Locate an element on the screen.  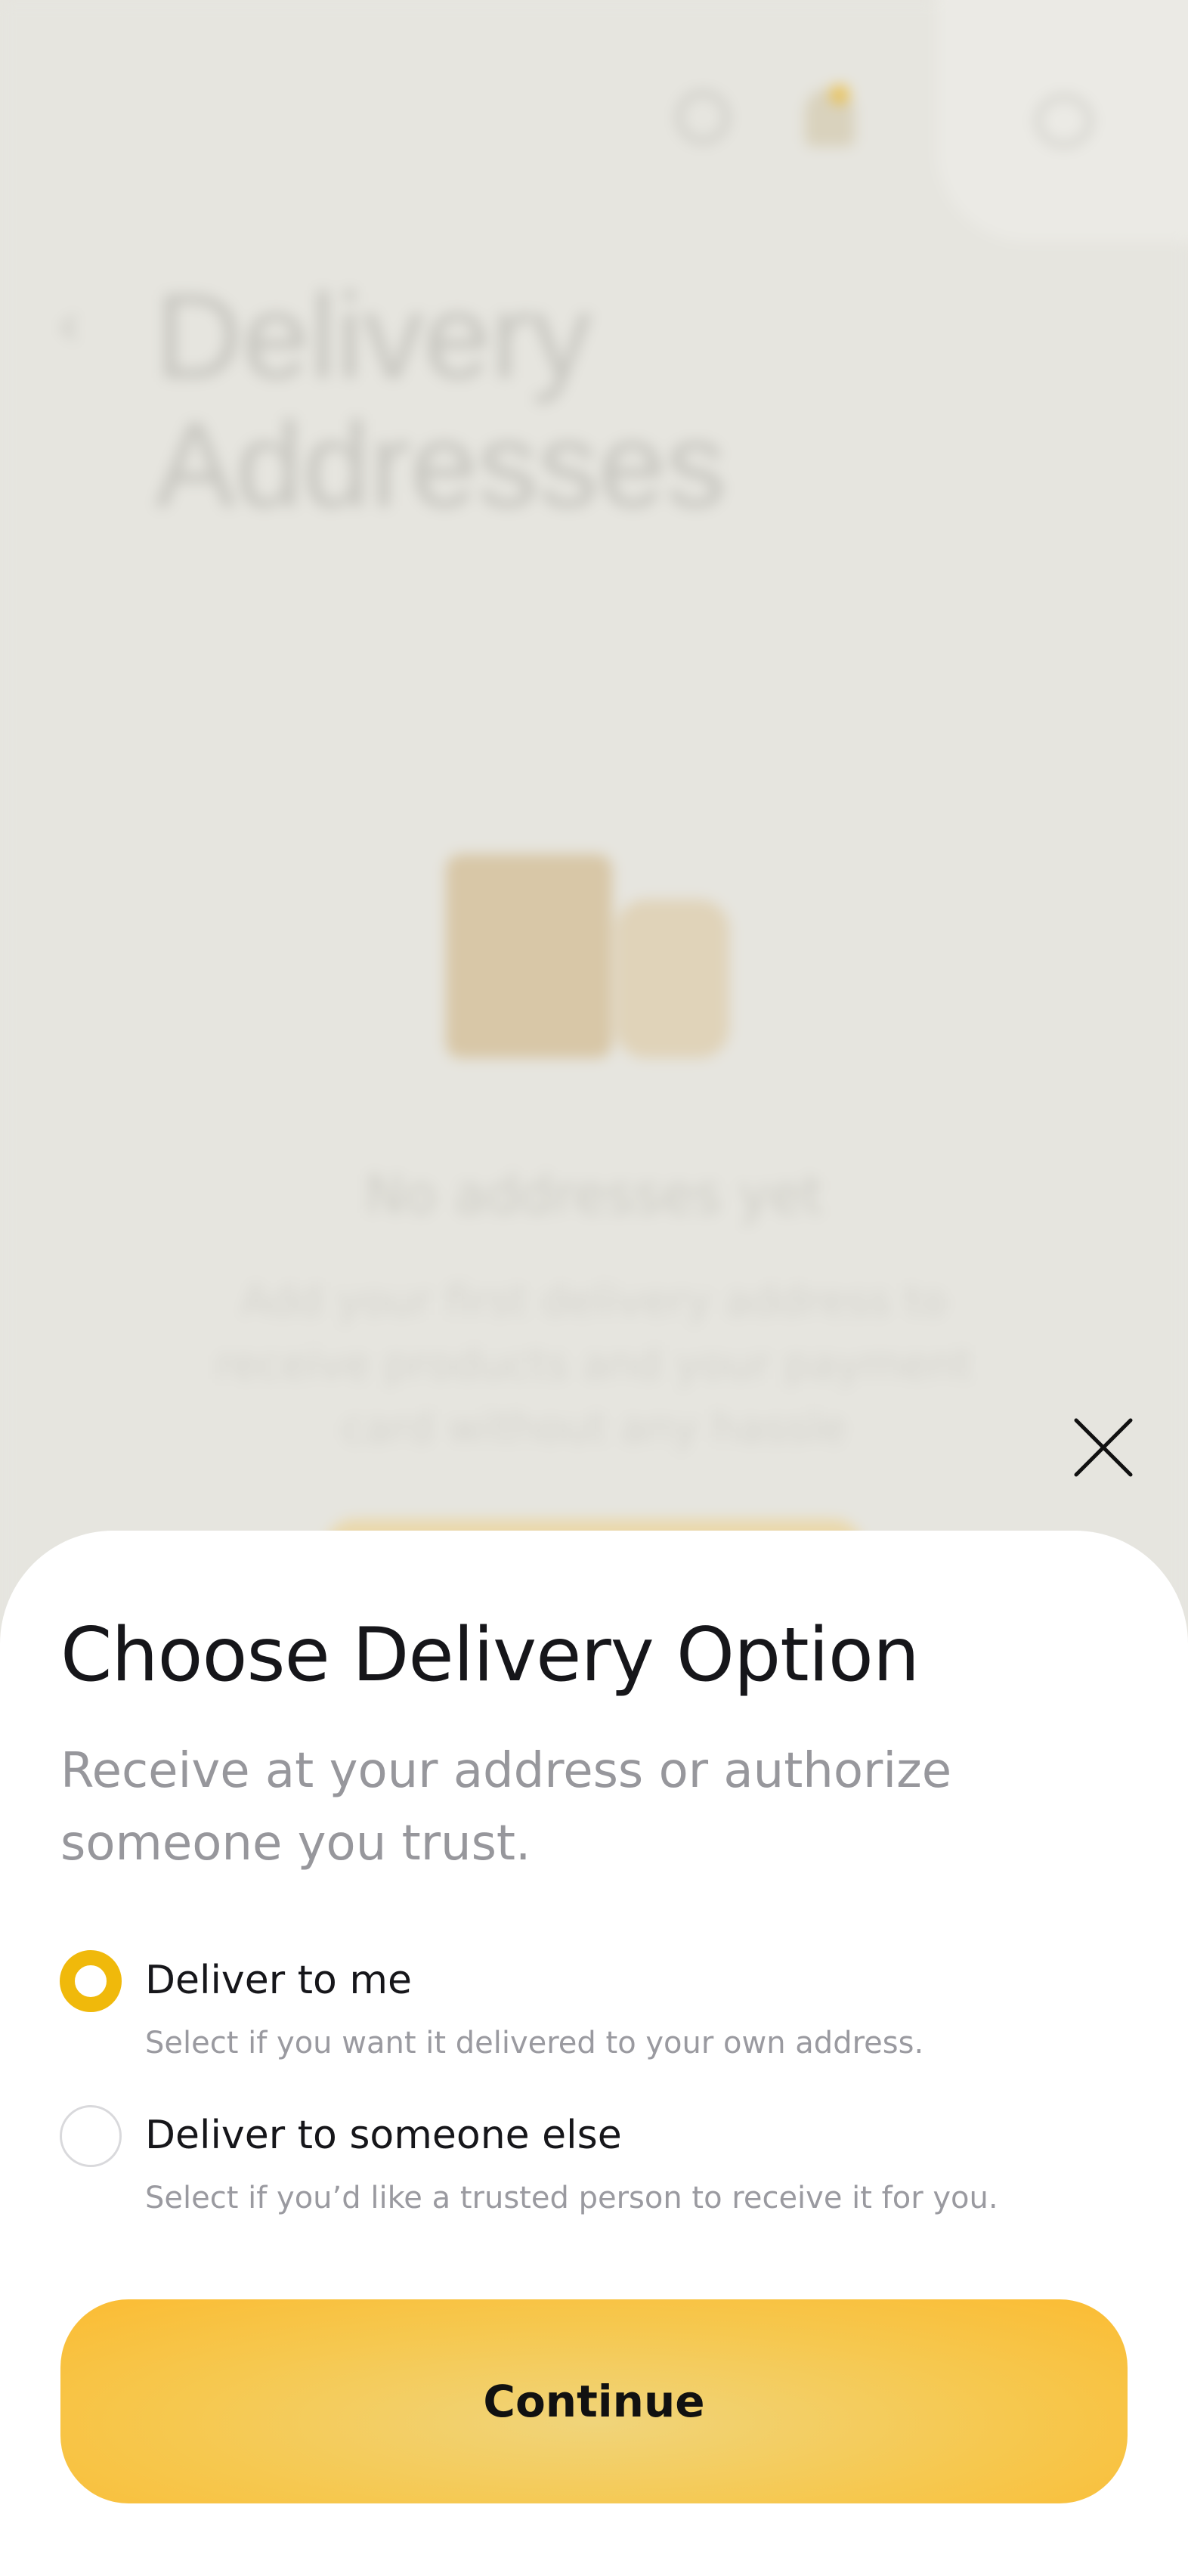
radio-deliver-to-me is located at coordinates (91, 1981).